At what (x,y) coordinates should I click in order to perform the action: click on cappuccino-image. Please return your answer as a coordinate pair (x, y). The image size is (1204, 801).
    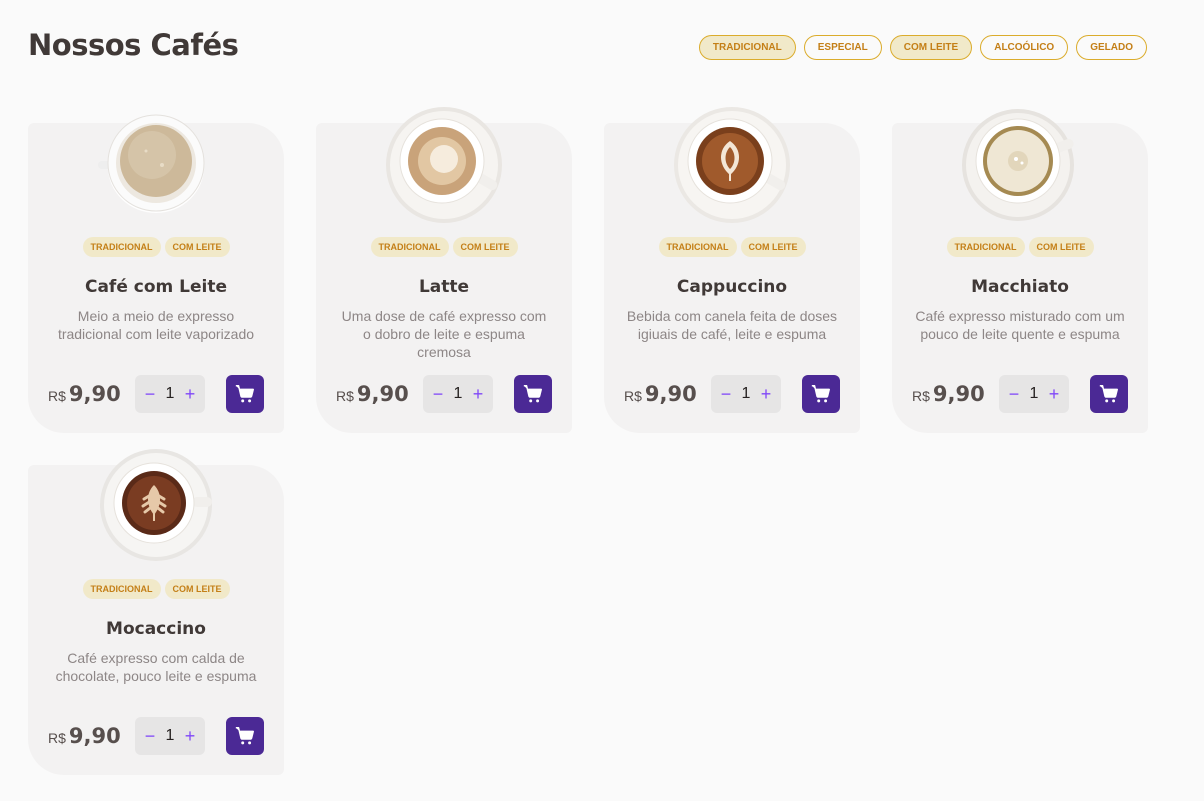
    Looking at the image, I should click on (732, 163).